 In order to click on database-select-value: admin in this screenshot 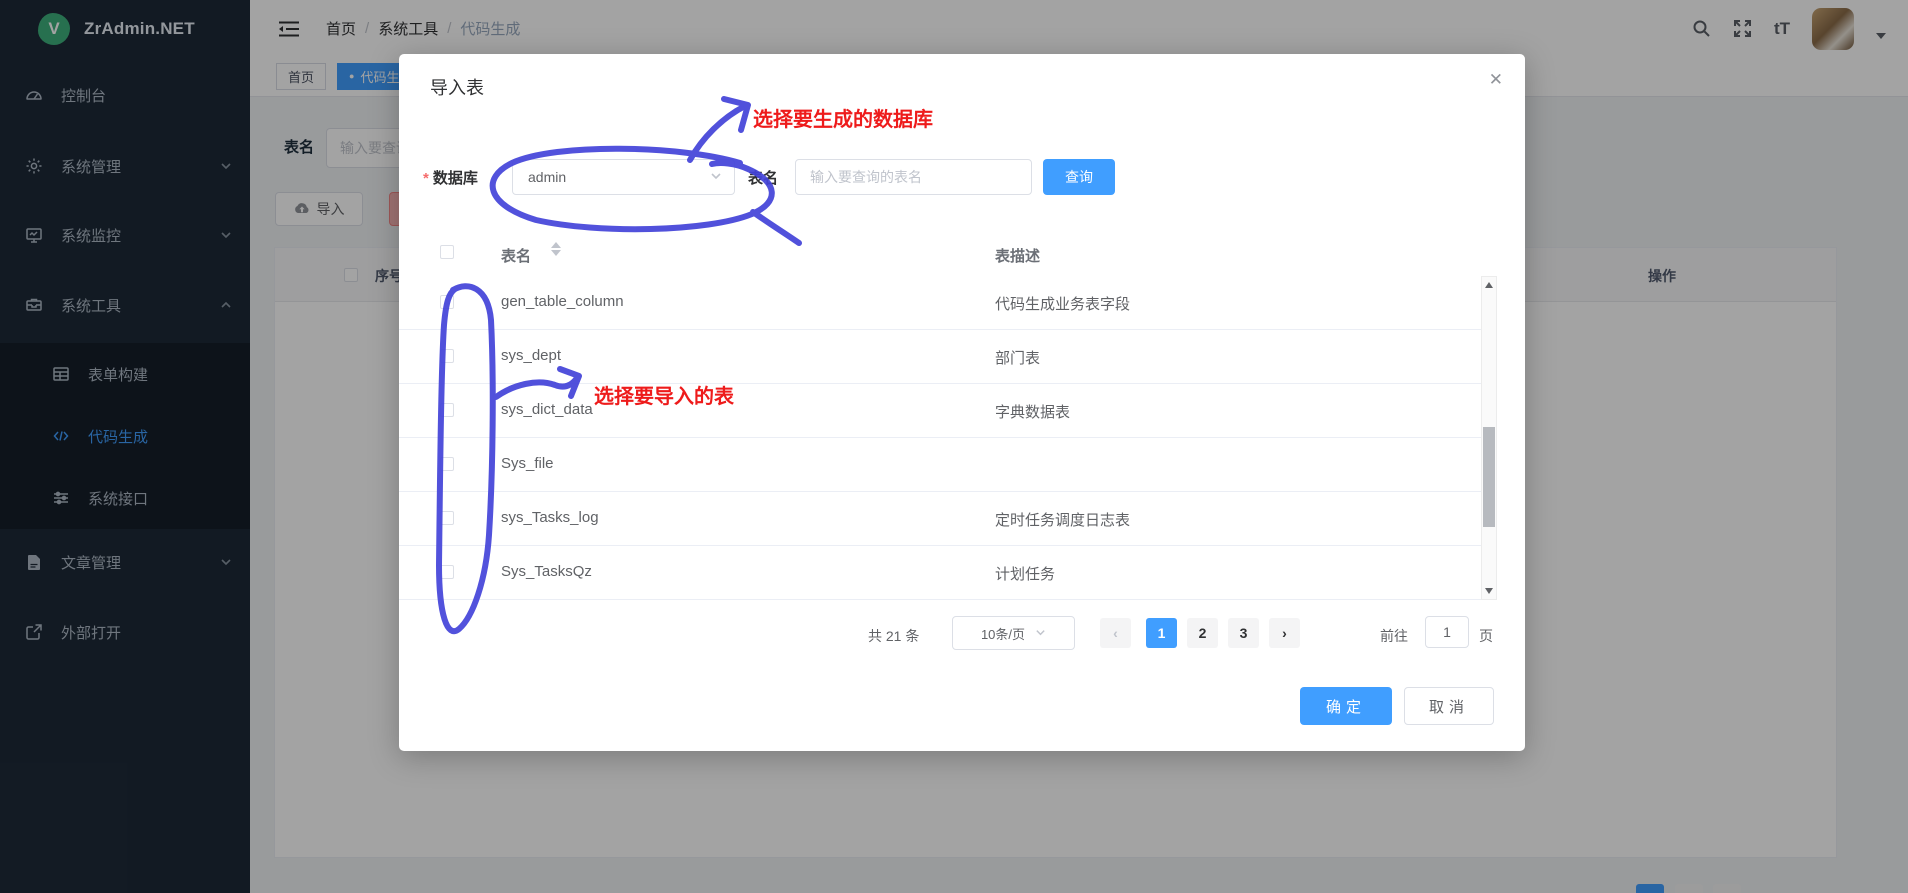, I will do `click(547, 177)`.